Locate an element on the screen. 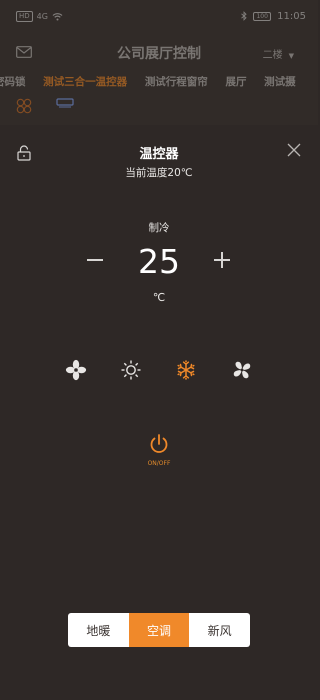  temperature-unit: ℃ is located at coordinates (159, 297).